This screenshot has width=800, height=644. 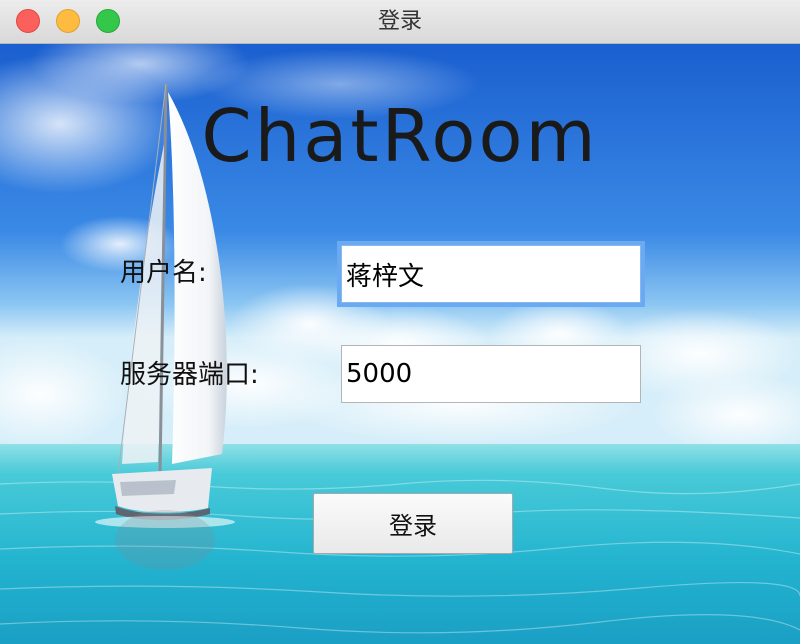 What do you see at coordinates (163, 273) in the screenshot?
I see `username-label: 用户名:` at bounding box center [163, 273].